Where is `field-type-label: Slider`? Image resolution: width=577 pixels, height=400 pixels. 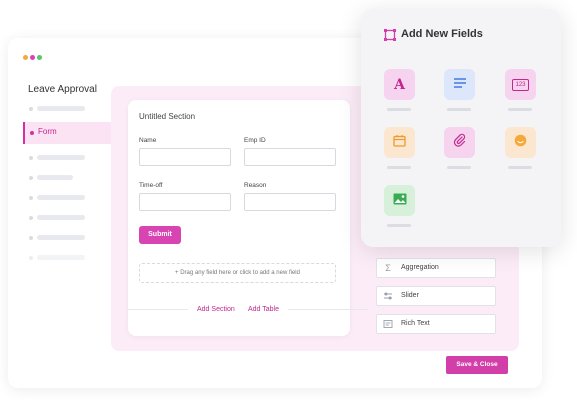 field-type-label: Slider is located at coordinates (410, 295).